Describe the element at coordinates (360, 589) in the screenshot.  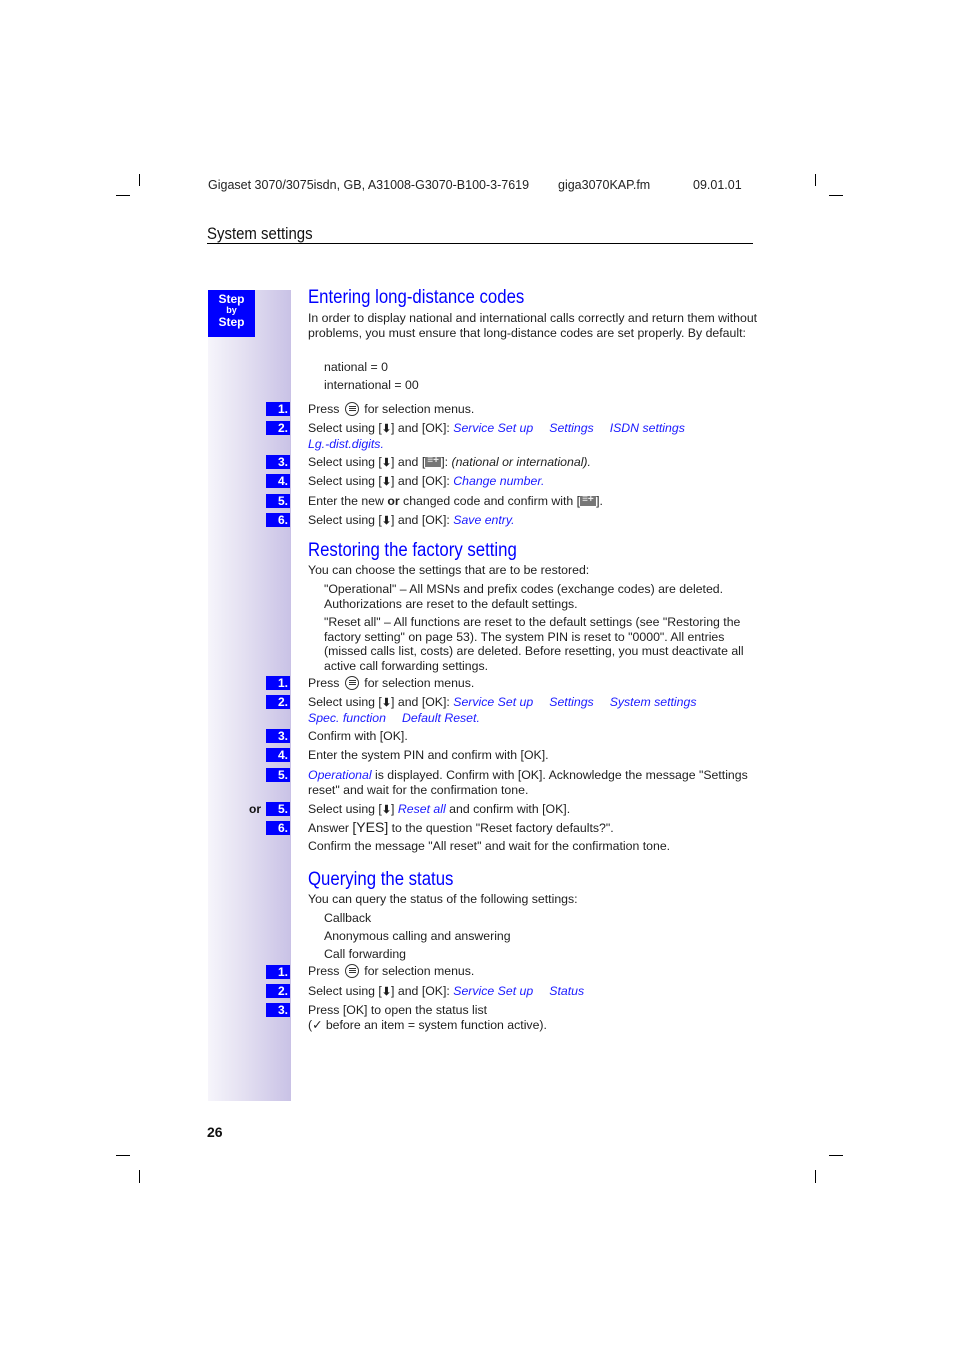
I see `option-name: "Operational"` at that location.